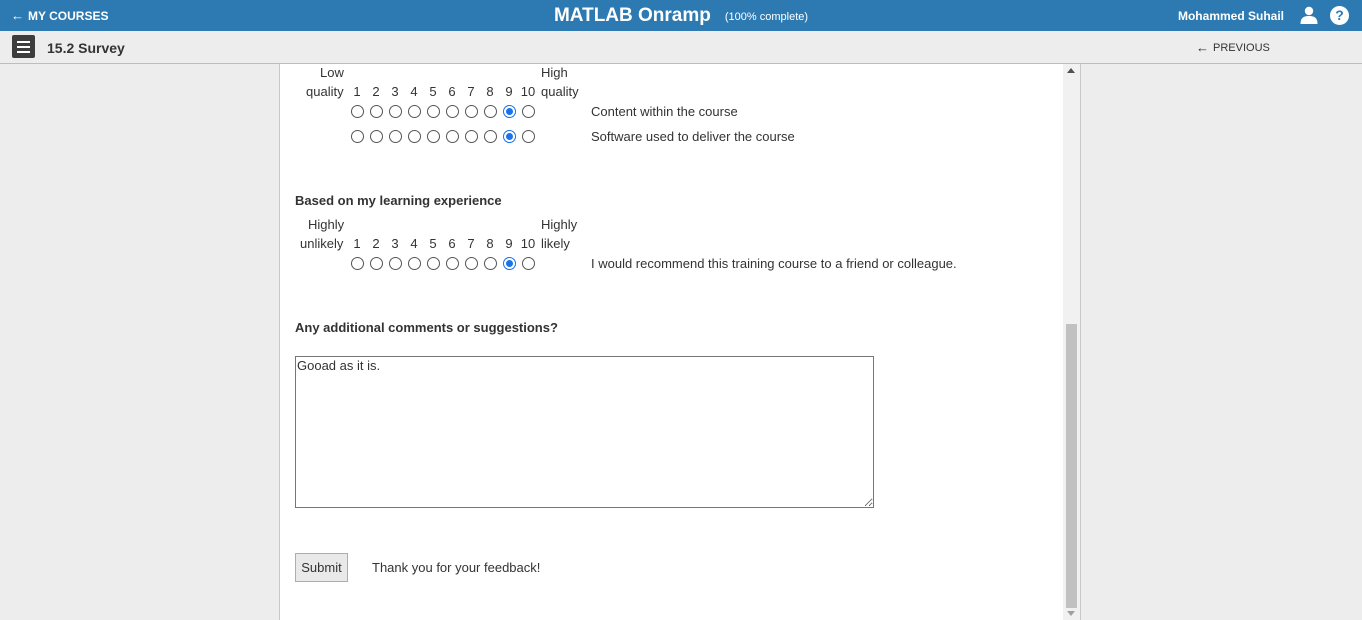  I want to click on menu-icon, so click(23, 46).